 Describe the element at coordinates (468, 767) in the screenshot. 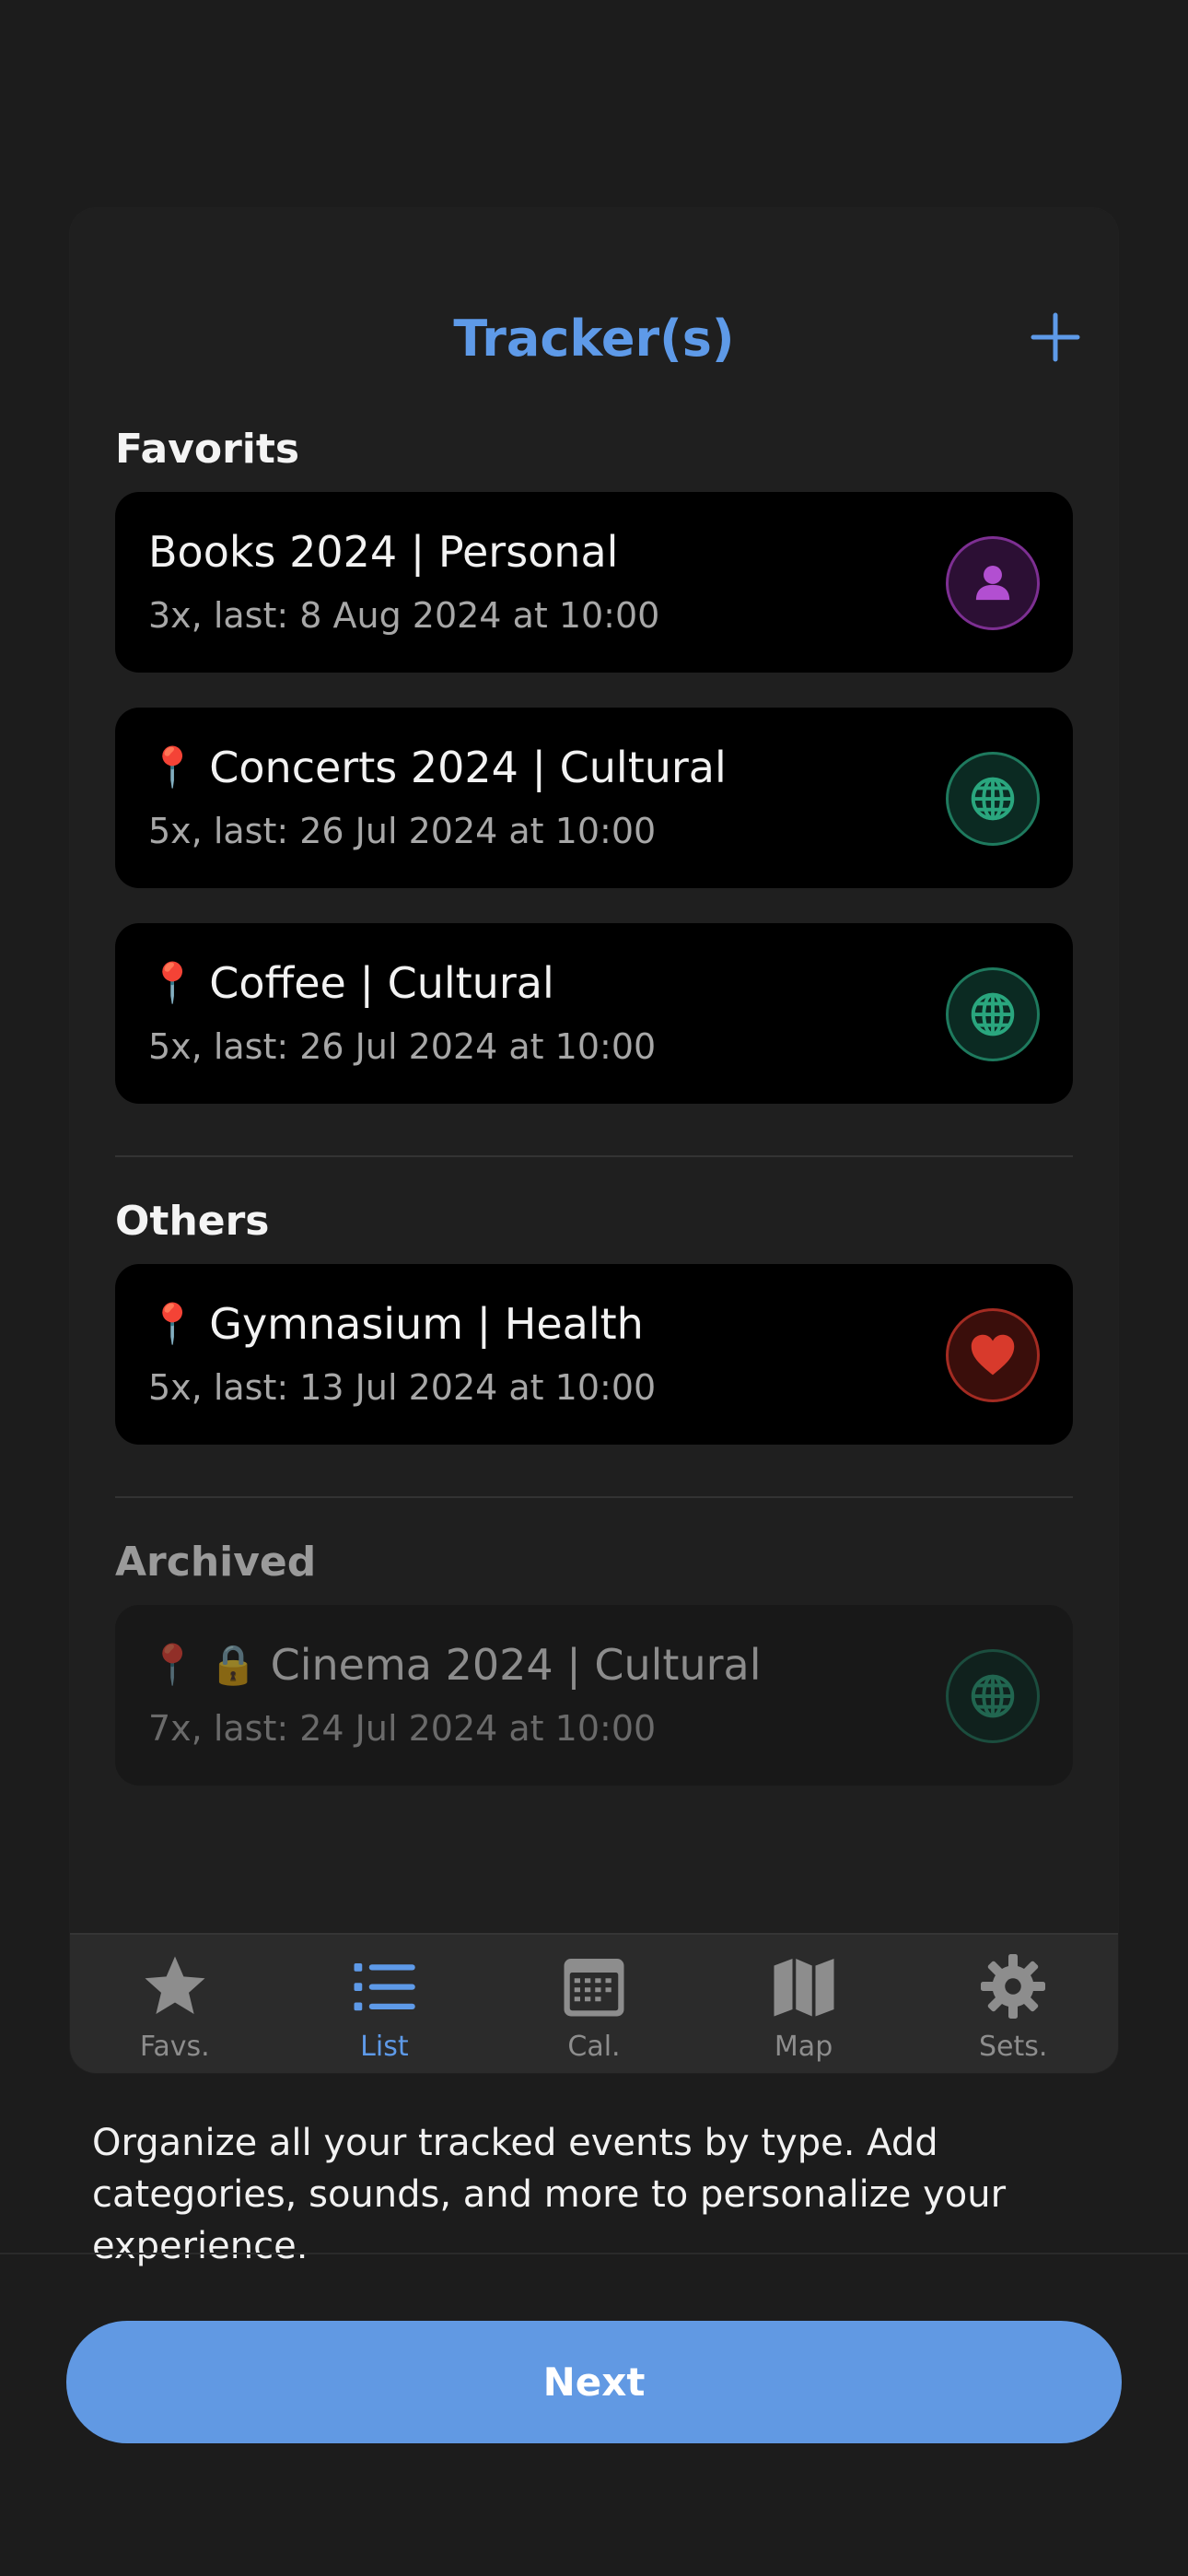

I see `tracker-name: Concerts 2024 | Cultural` at that location.